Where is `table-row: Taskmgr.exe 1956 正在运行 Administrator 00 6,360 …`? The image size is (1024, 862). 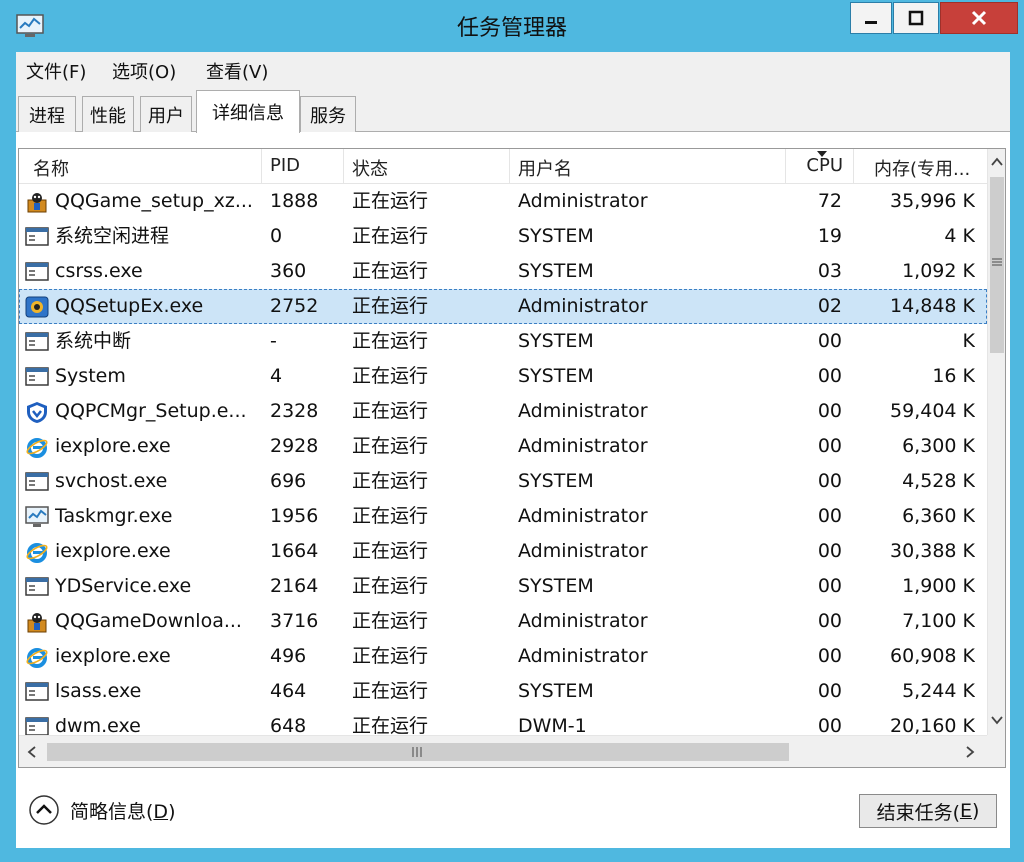
table-row: Taskmgr.exe 1956 正在运行 Administrator 00 6,360 … is located at coordinates (503, 516).